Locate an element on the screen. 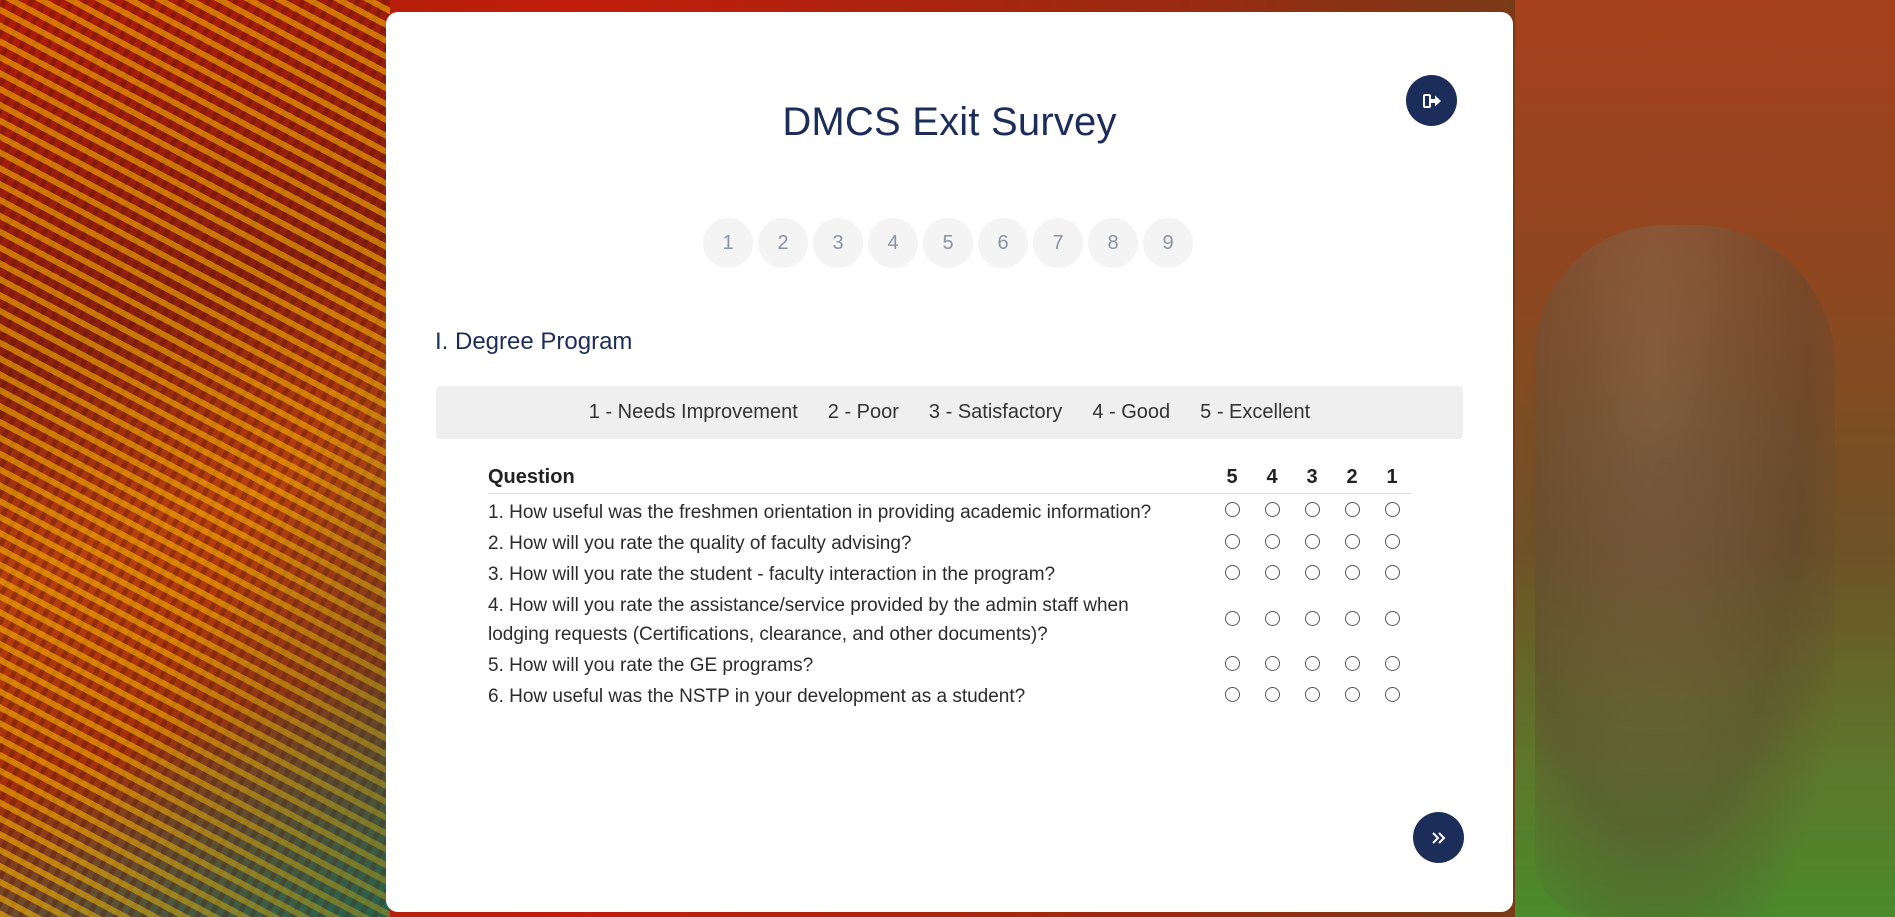 This screenshot has height=917, width=1895. step-5: 5 is located at coordinates (948, 243).